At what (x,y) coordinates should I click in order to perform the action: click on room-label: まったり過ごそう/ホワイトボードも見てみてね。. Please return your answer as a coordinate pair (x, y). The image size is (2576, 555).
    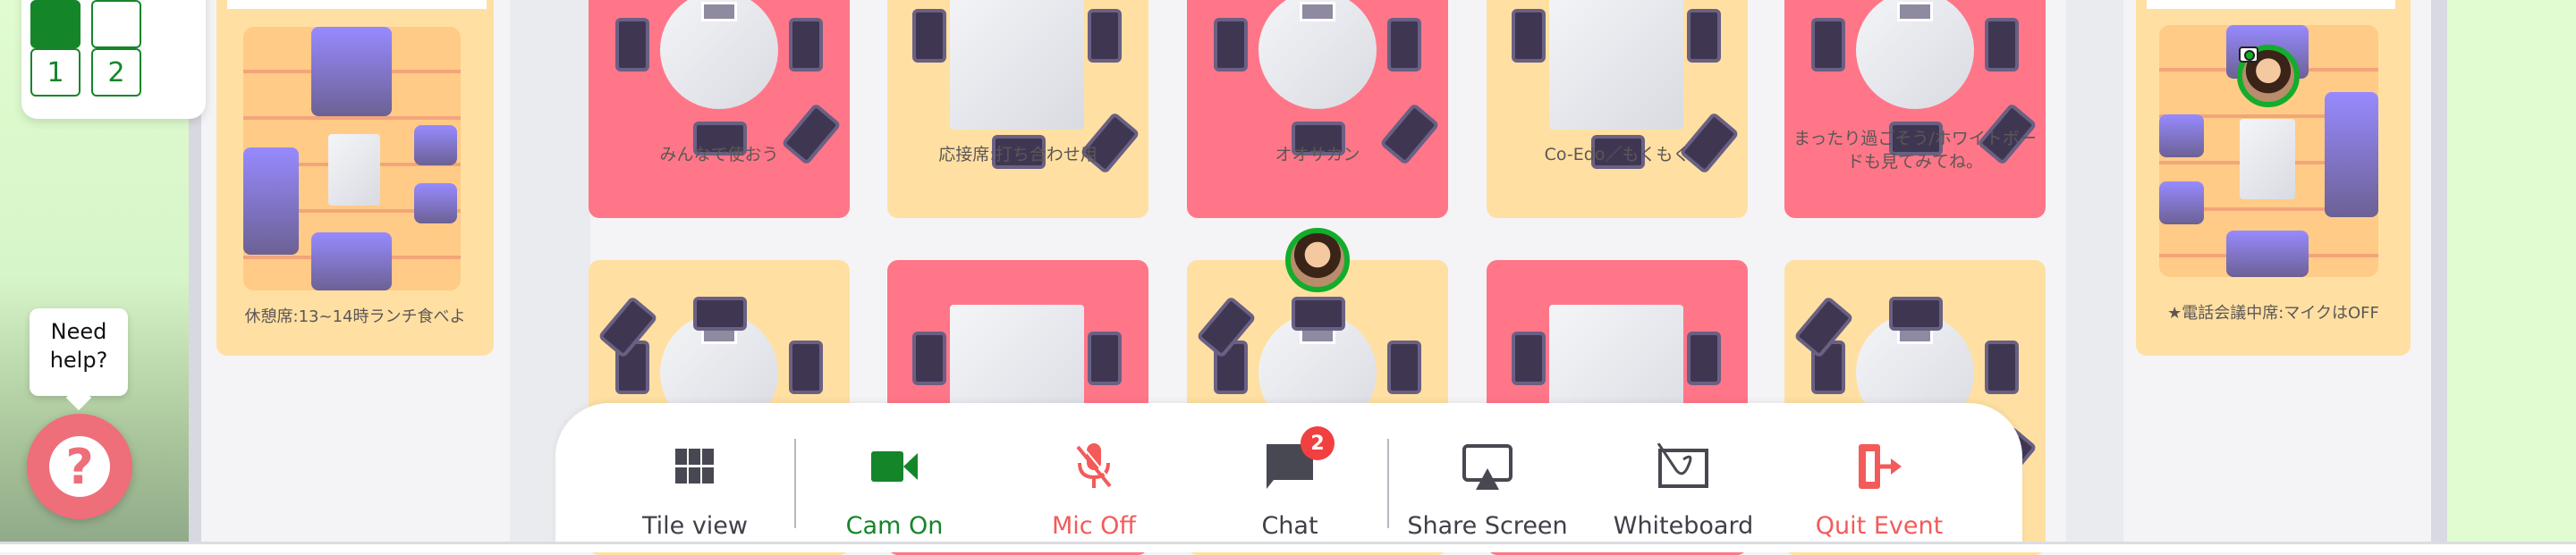
    Looking at the image, I should click on (1915, 150).